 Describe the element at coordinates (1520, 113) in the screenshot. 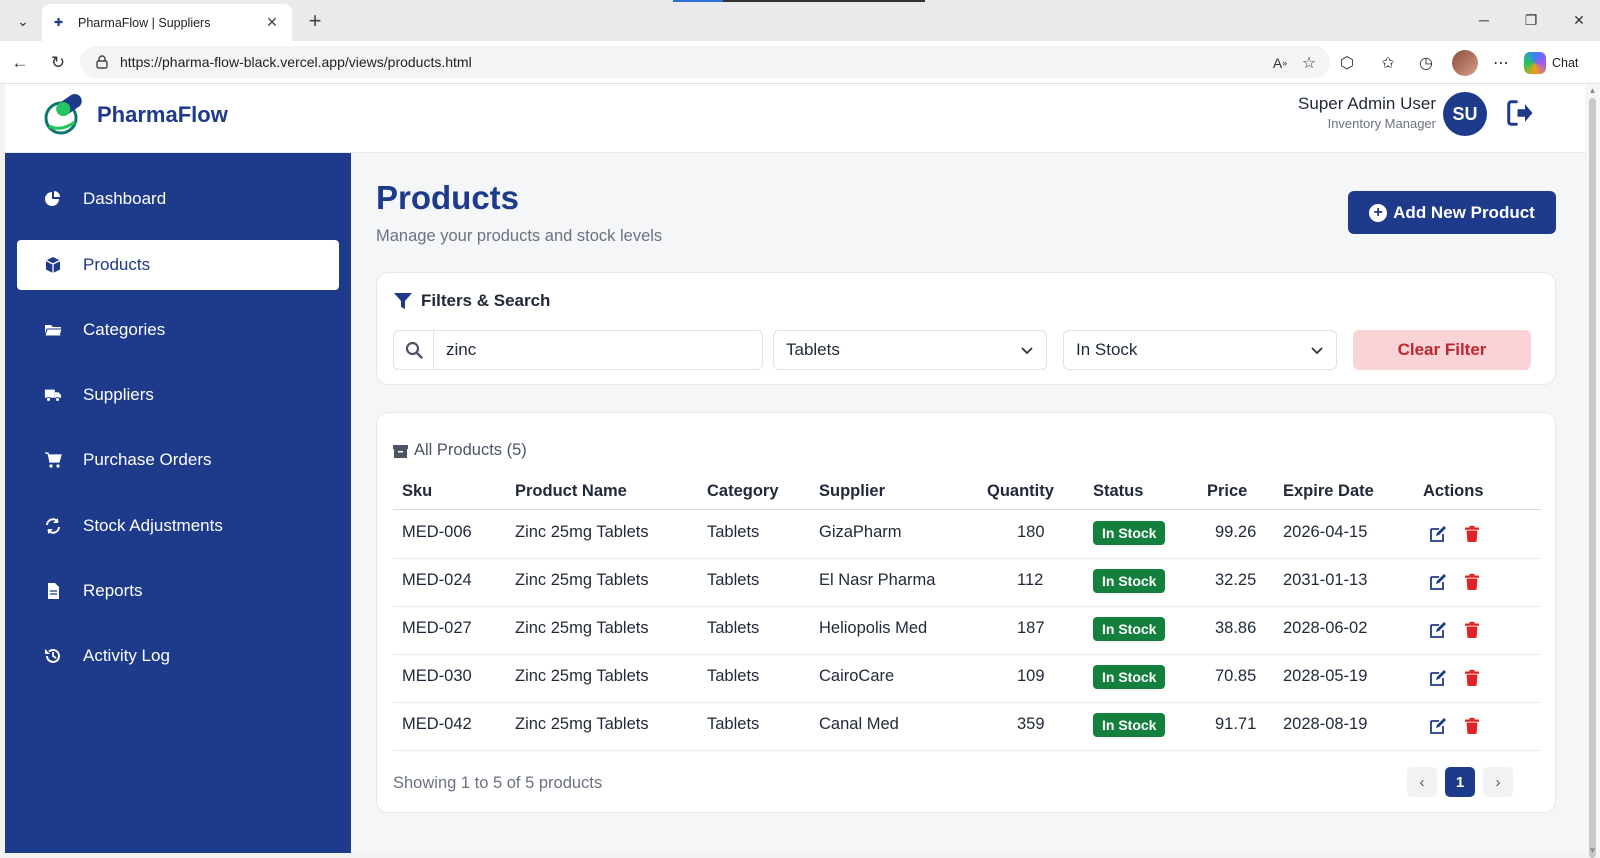

I see `logout-icon` at that location.